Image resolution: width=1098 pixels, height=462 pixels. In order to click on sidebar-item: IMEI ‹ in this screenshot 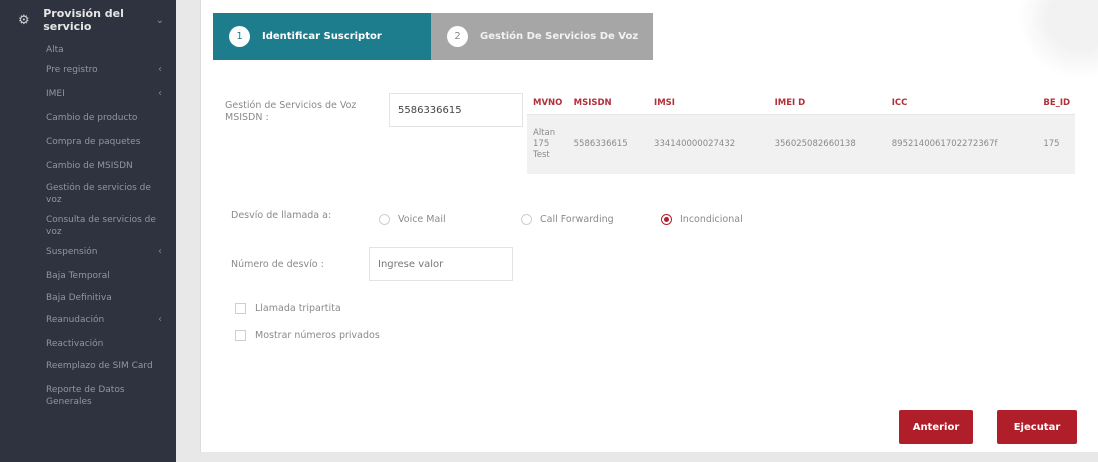, I will do `click(88, 96)`.